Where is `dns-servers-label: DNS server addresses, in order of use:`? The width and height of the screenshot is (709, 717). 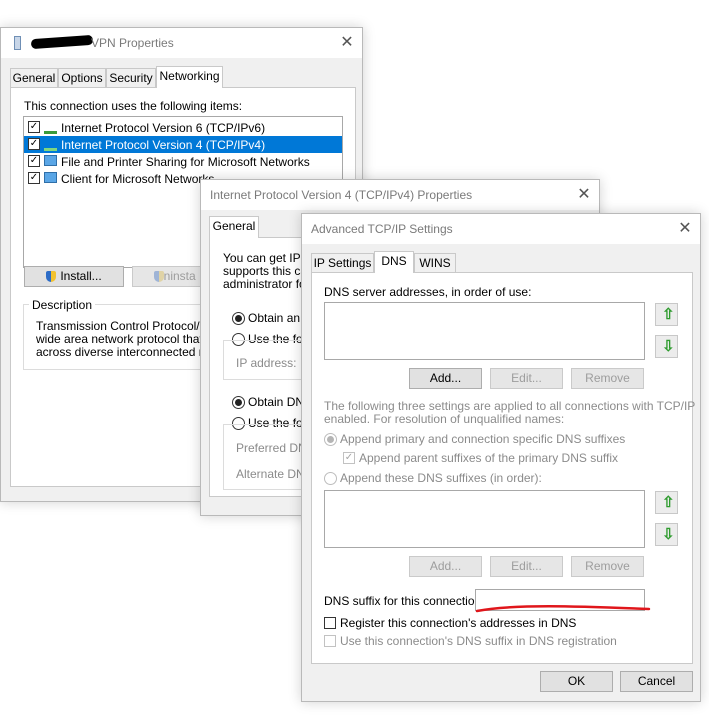 dns-servers-label: DNS server addresses, in order of use: is located at coordinates (428, 292).